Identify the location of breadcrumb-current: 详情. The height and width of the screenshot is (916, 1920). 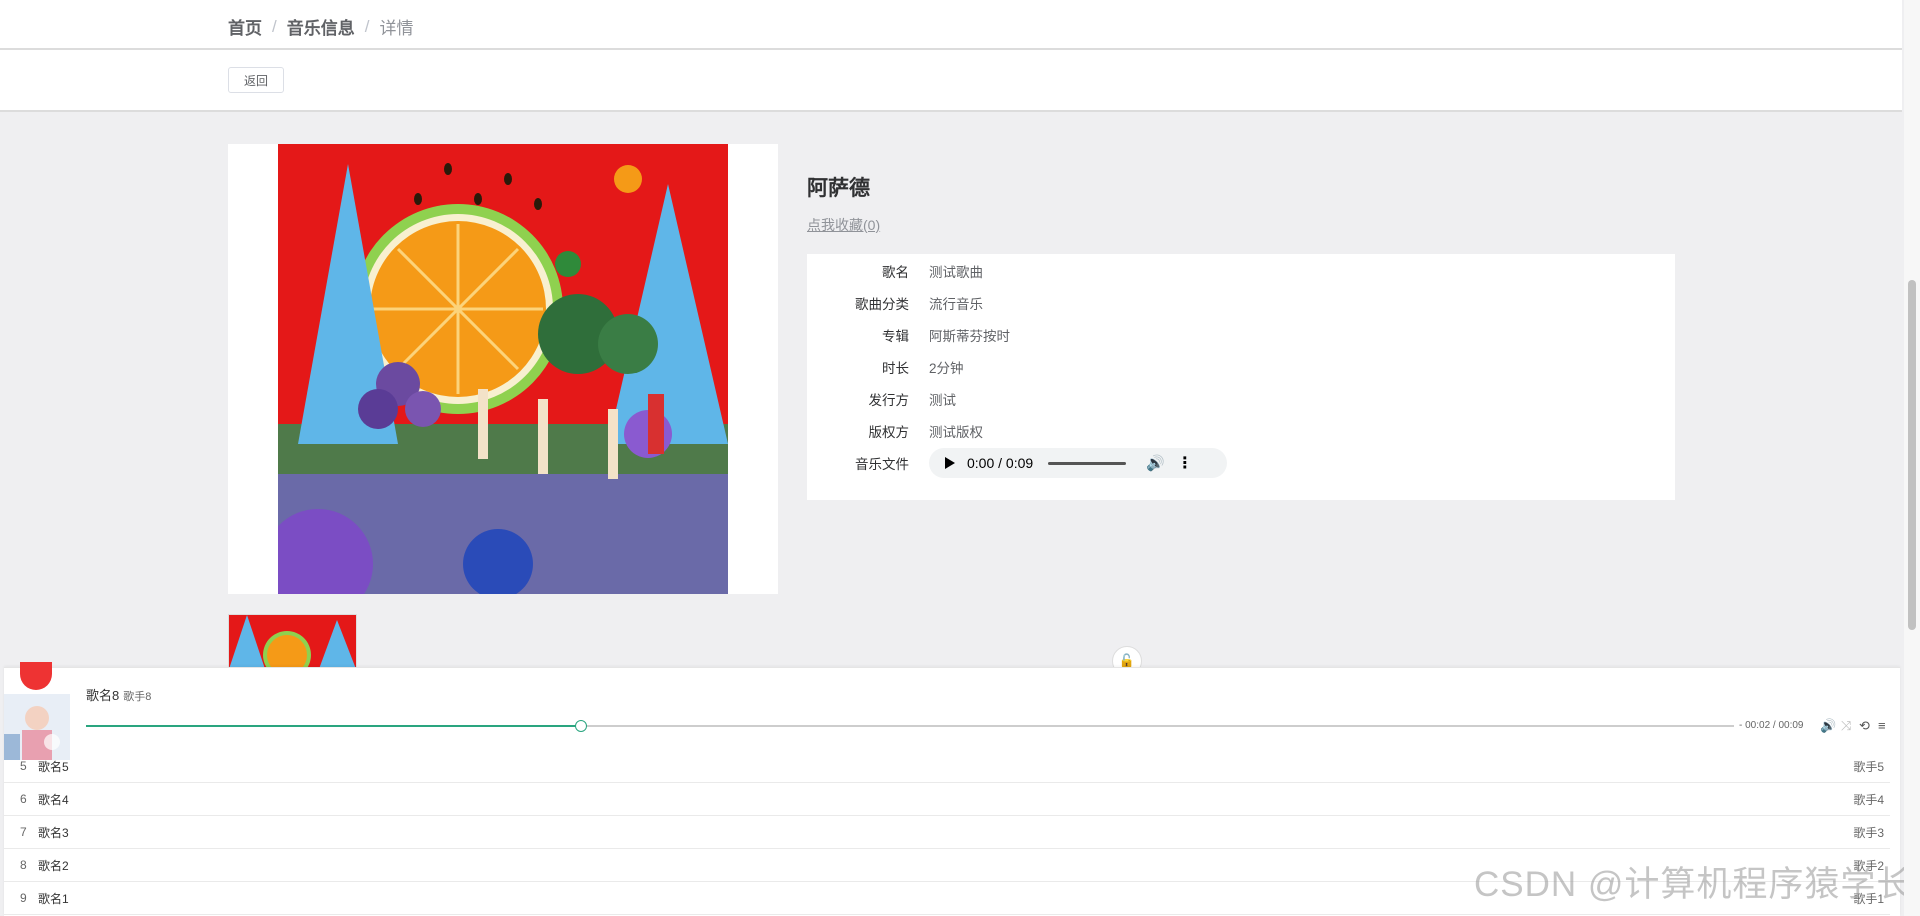
(396, 28).